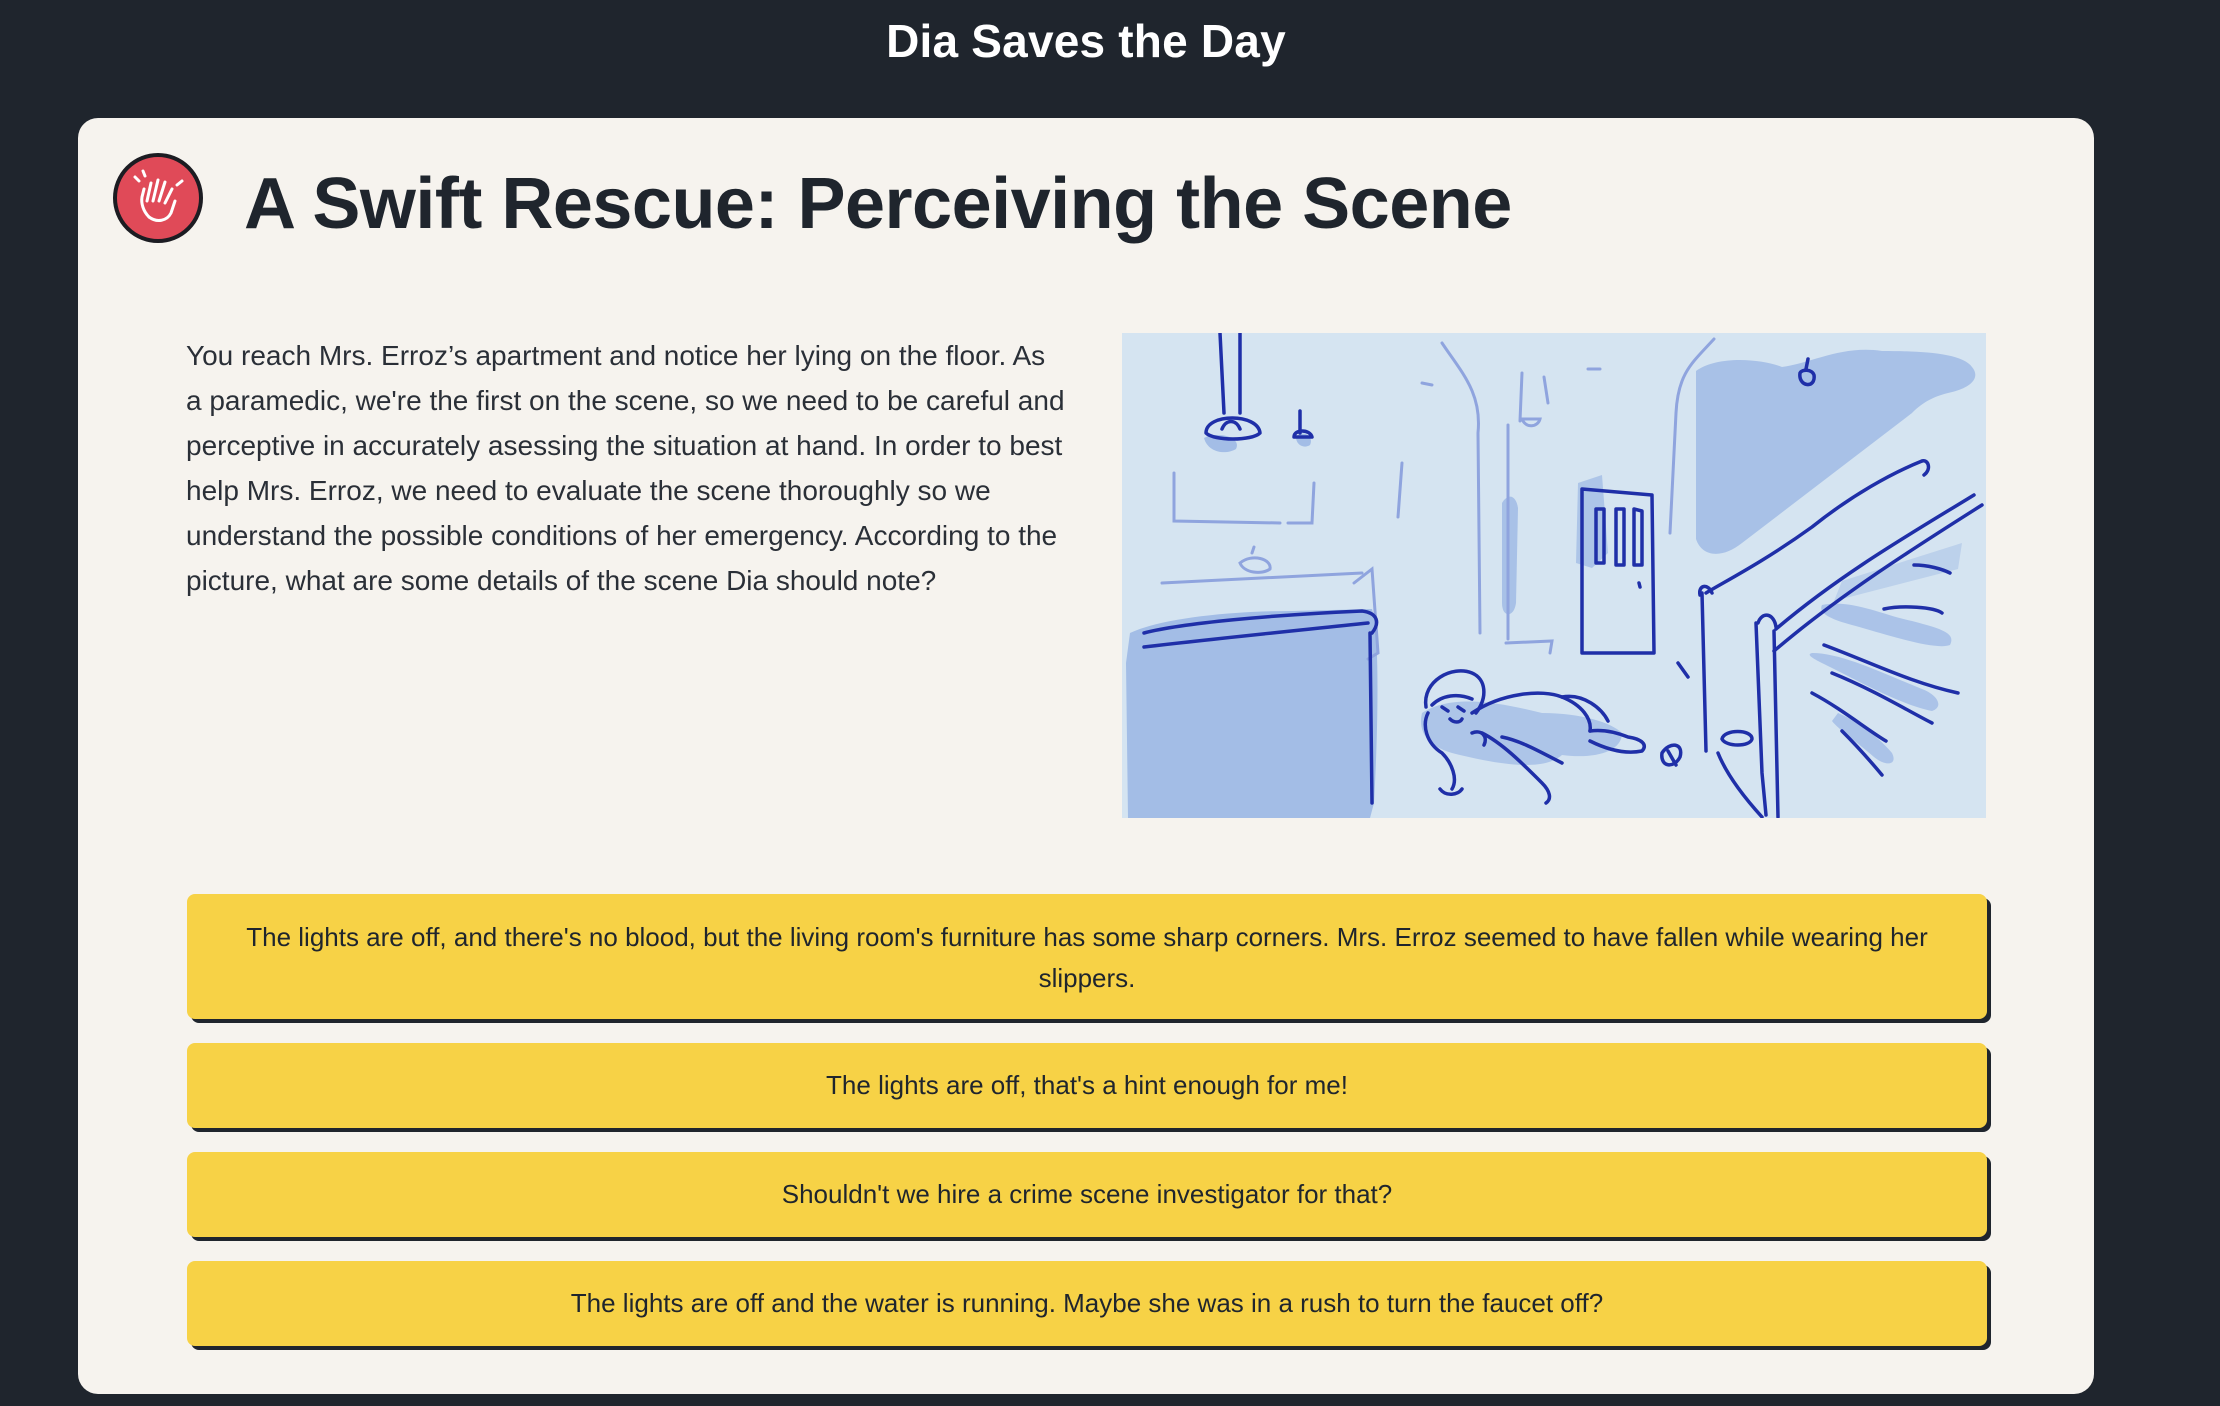  What do you see at coordinates (158, 198) in the screenshot?
I see `waving-hand-icon` at bounding box center [158, 198].